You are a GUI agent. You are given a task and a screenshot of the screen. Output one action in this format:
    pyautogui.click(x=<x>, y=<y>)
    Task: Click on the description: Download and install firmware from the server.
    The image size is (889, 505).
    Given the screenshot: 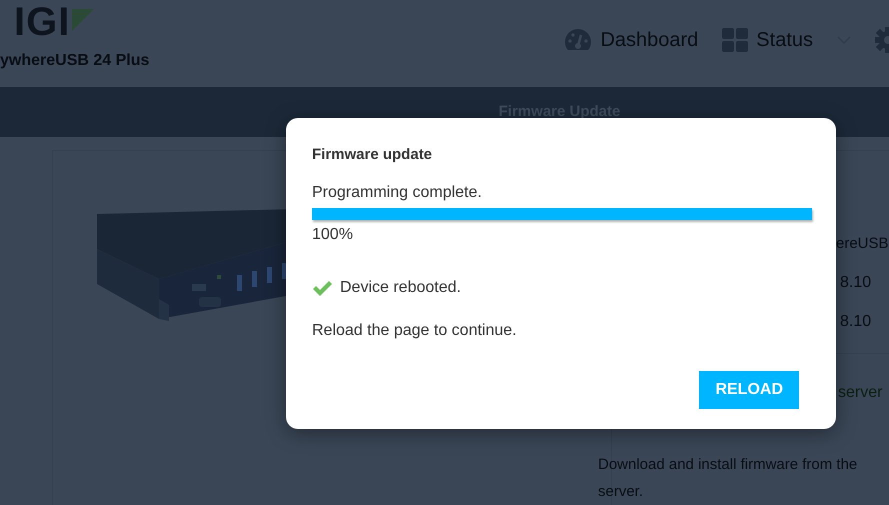 What is the action you would take?
    pyautogui.click(x=728, y=478)
    